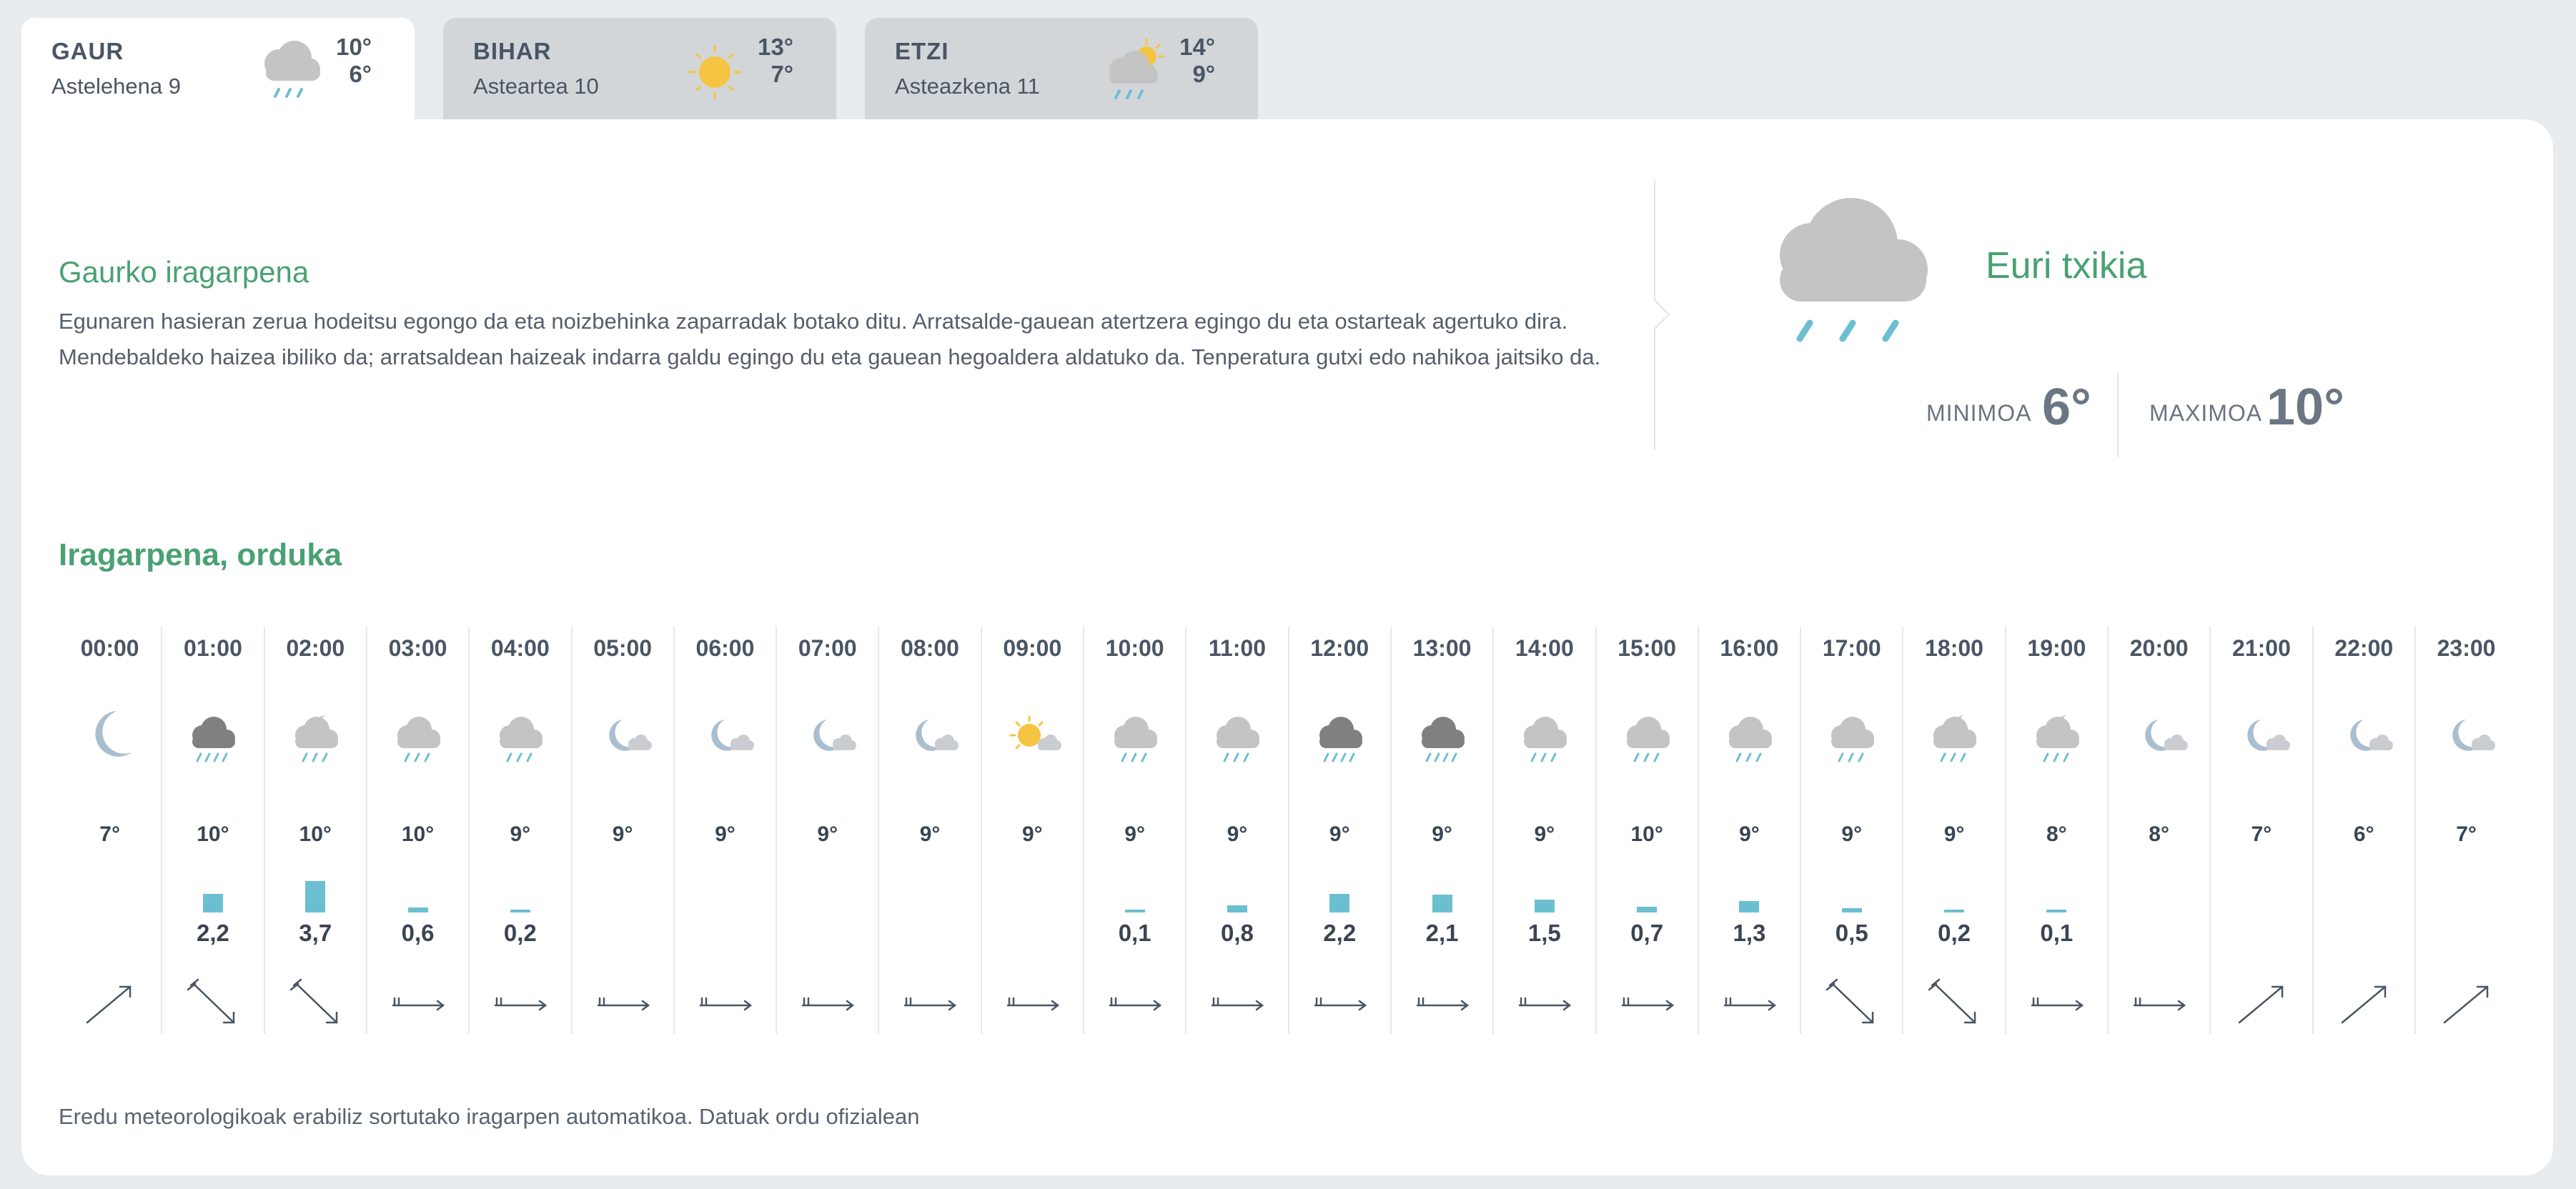  What do you see at coordinates (213, 933) in the screenshot?
I see `precip-value: 2,2` at bounding box center [213, 933].